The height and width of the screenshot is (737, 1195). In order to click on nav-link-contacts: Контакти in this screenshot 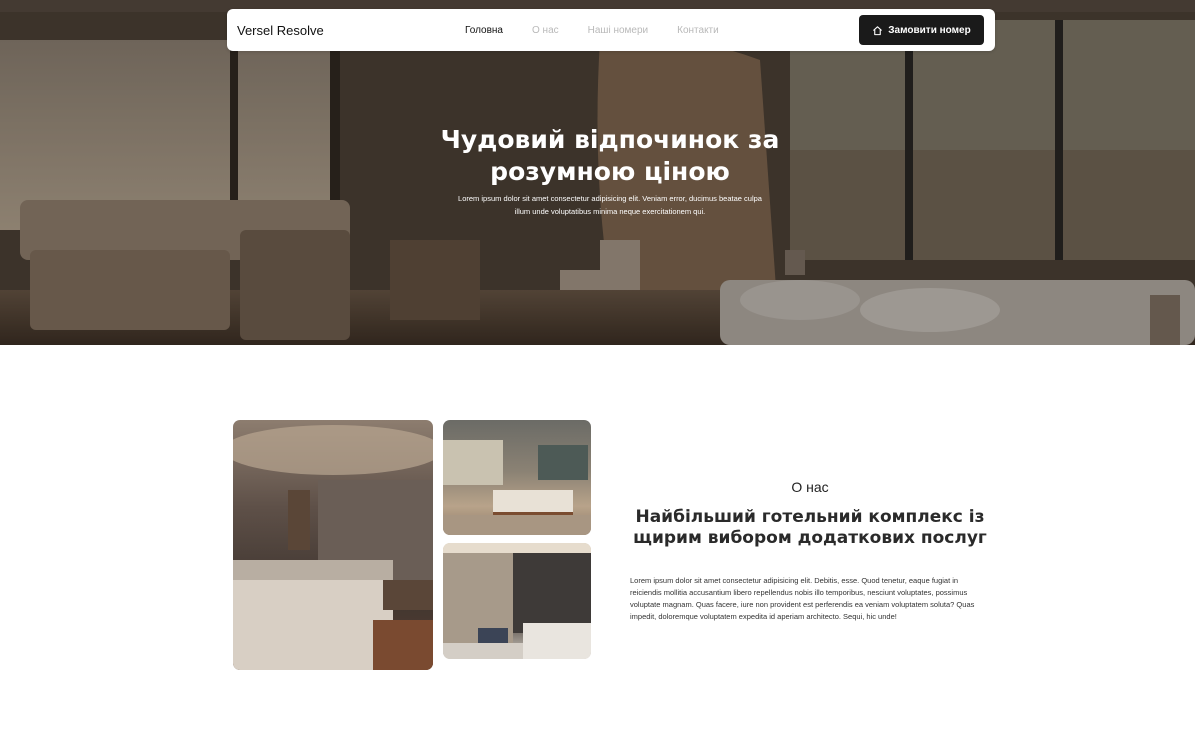, I will do `click(698, 30)`.